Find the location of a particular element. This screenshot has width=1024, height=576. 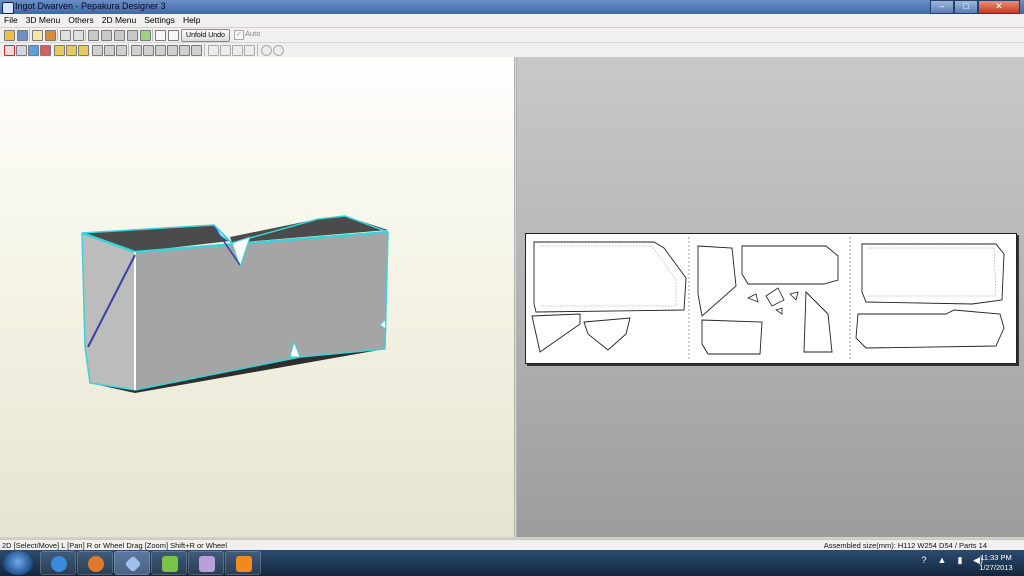

3d-view-icon is located at coordinates (37, 35).